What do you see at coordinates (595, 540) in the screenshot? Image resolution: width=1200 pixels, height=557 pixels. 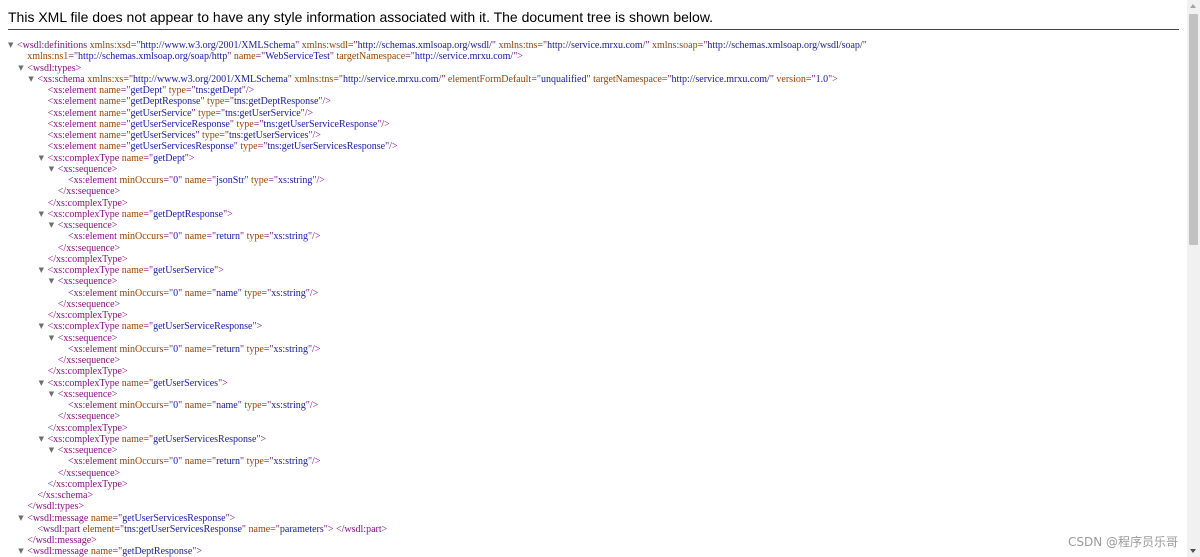 I see `xml-tree-line: </wsdl:message>` at bounding box center [595, 540].